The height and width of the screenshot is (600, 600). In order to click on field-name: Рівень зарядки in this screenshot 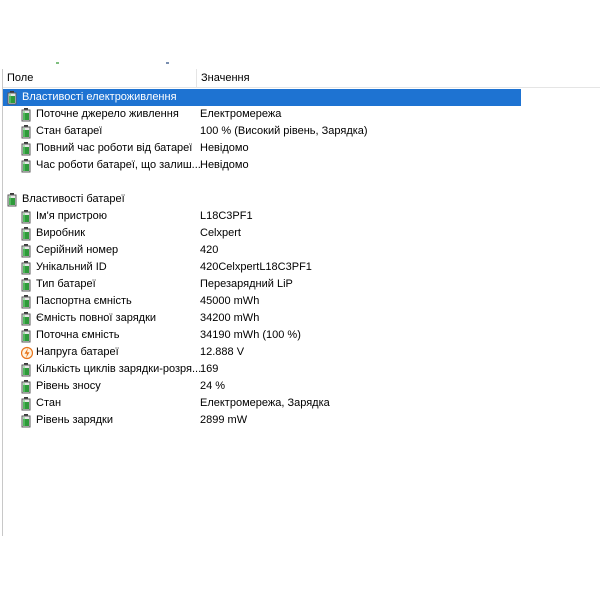, I will do `click(74, 420)`.